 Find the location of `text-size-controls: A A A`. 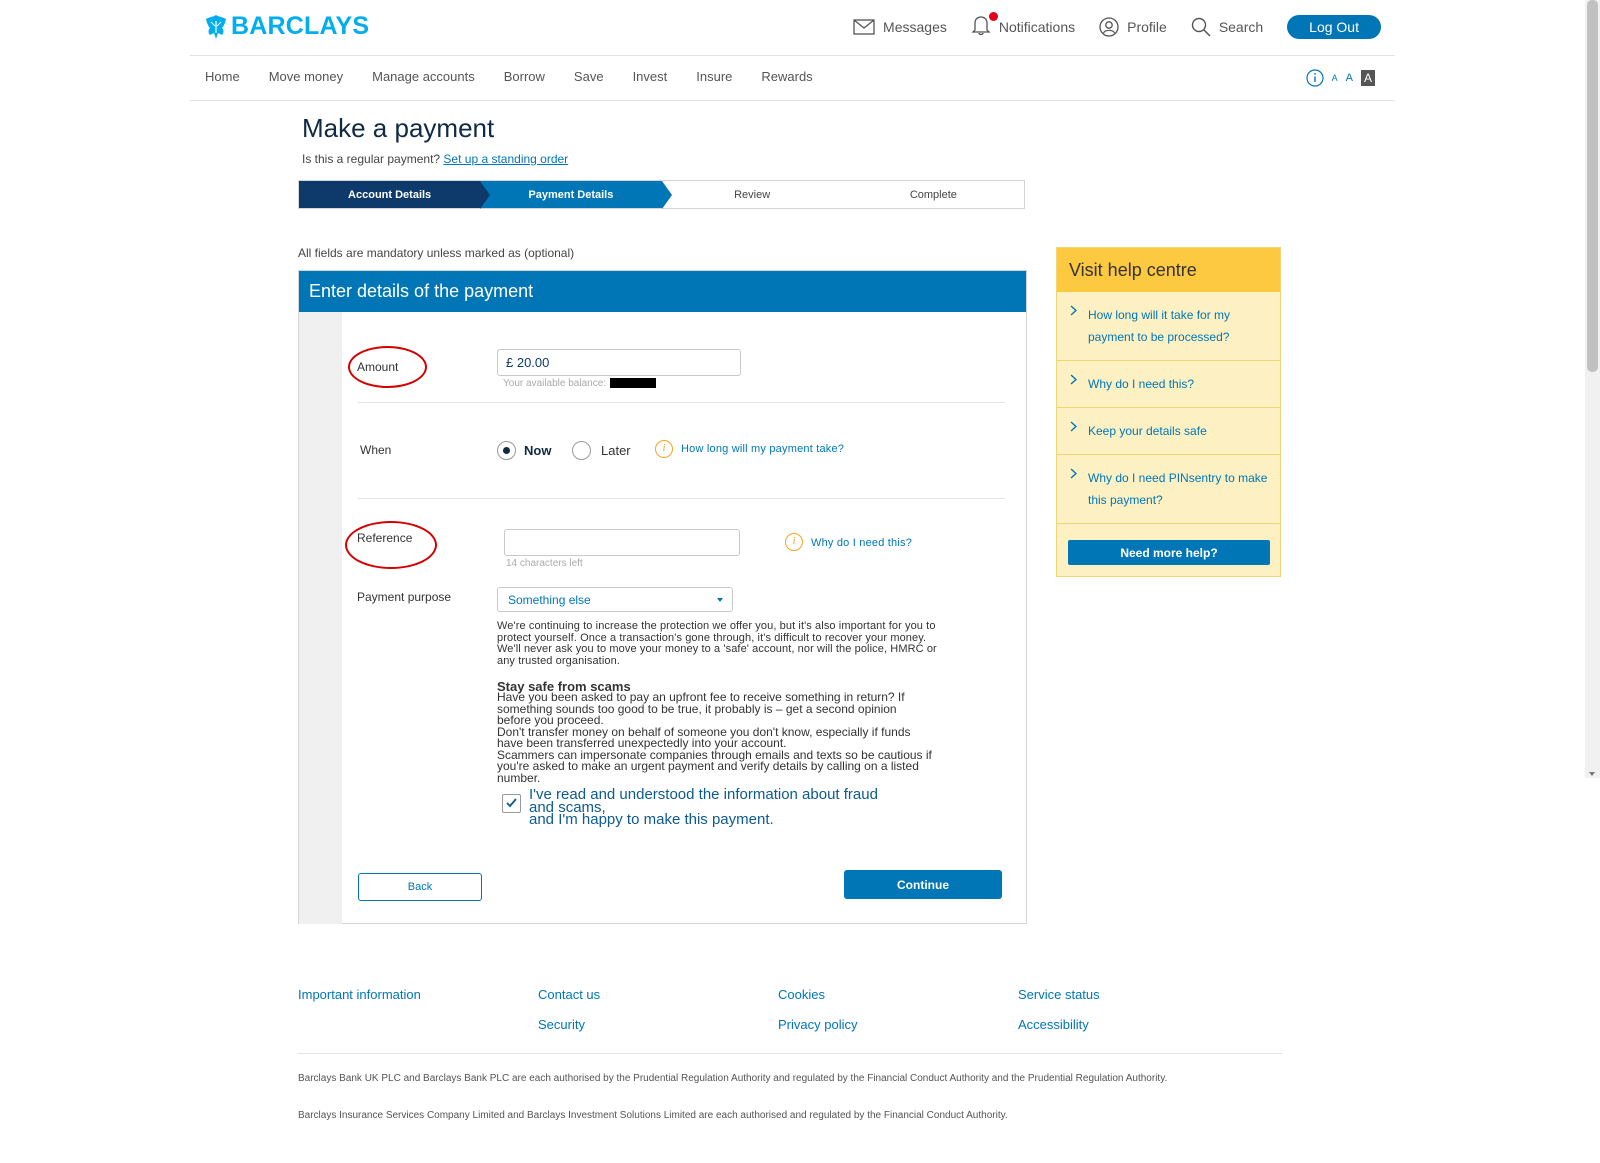

text-size-controls: A A A is located at coordinates (1340, 78).